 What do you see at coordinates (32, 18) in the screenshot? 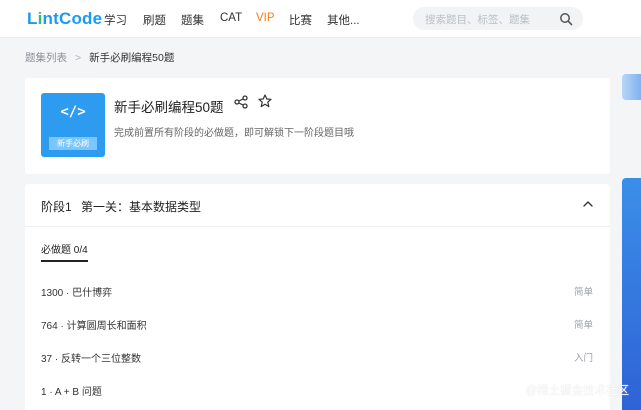
I see `logo-letter-l: L` at bounding box center [32, 18].